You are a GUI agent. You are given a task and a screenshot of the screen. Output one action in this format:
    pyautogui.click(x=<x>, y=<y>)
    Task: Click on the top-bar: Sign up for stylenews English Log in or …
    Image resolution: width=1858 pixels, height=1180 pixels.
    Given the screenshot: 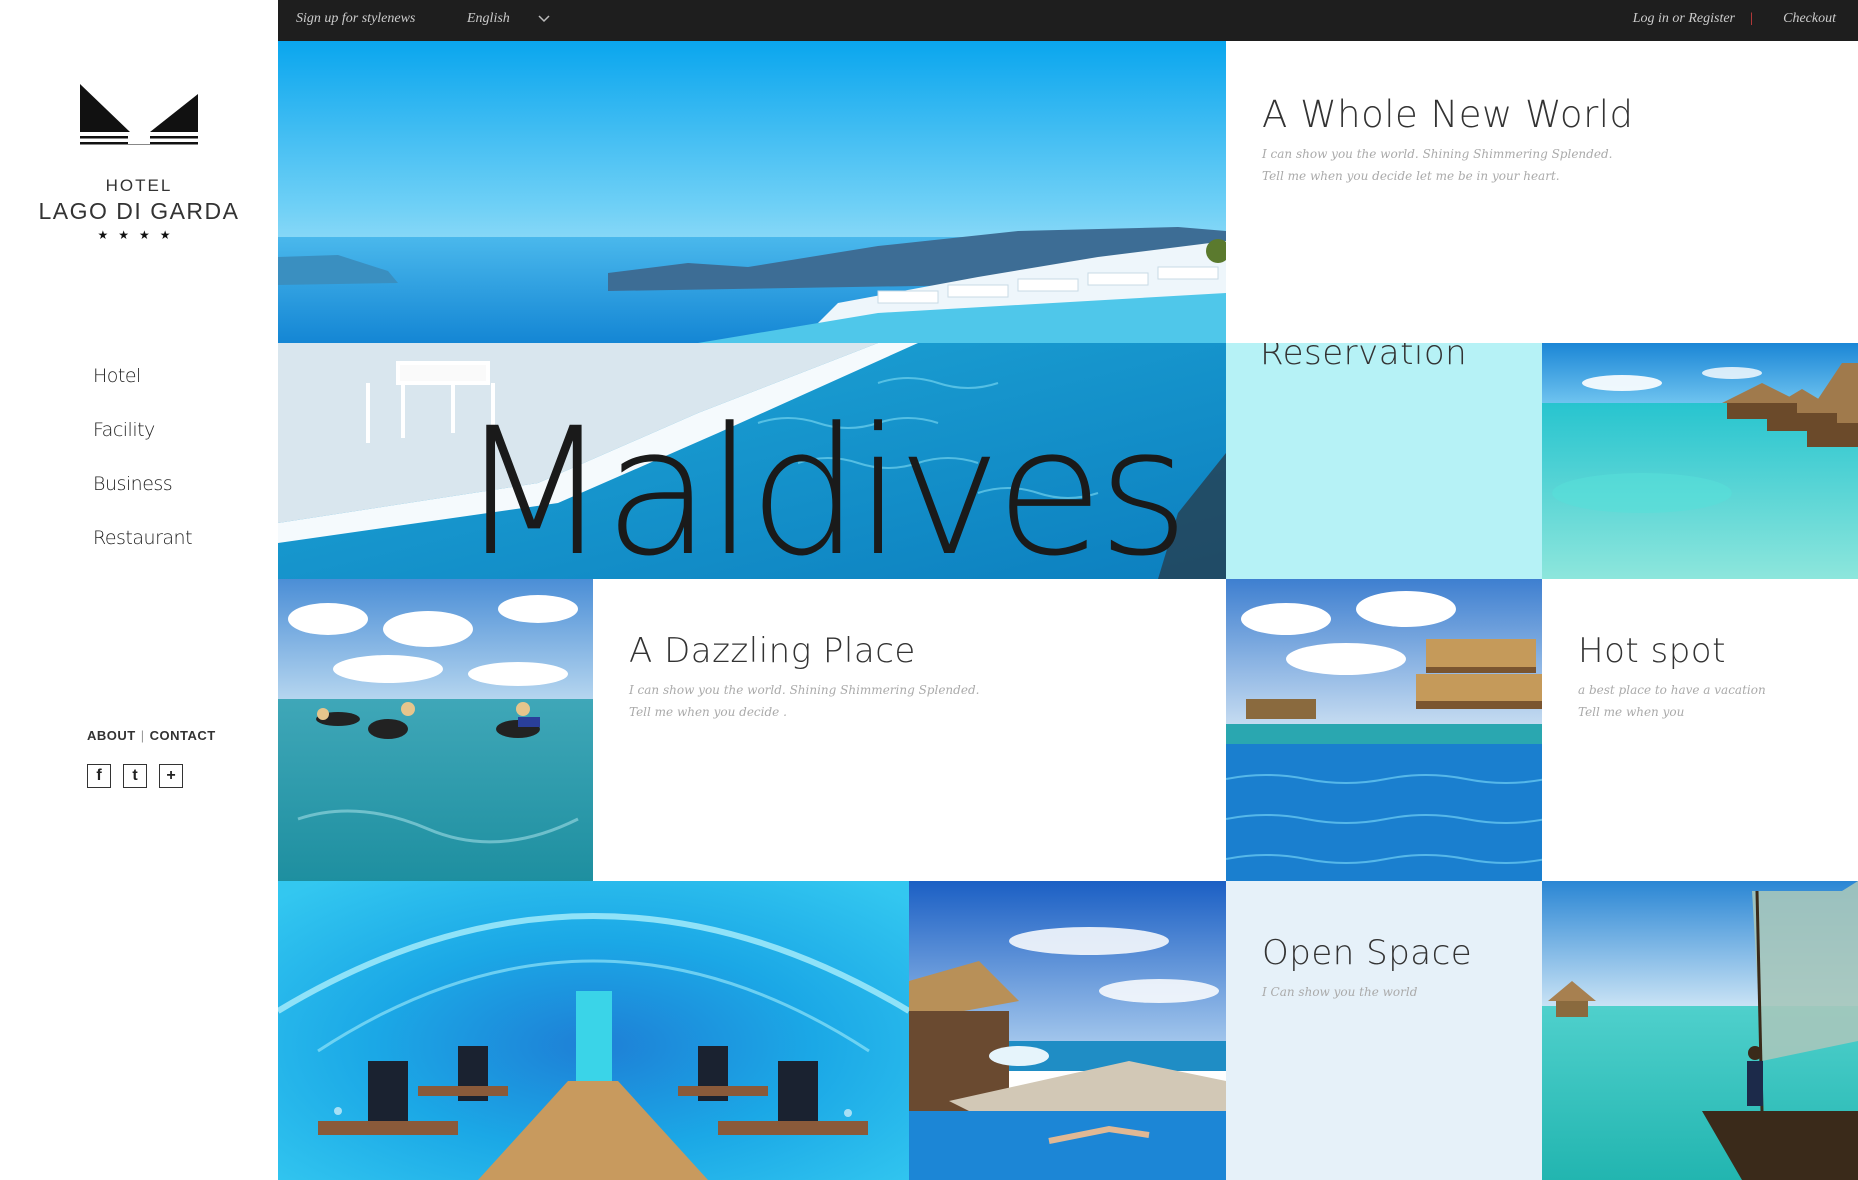 What is the action you would take?
    pyautogui.click(x=1068, y=20)
    